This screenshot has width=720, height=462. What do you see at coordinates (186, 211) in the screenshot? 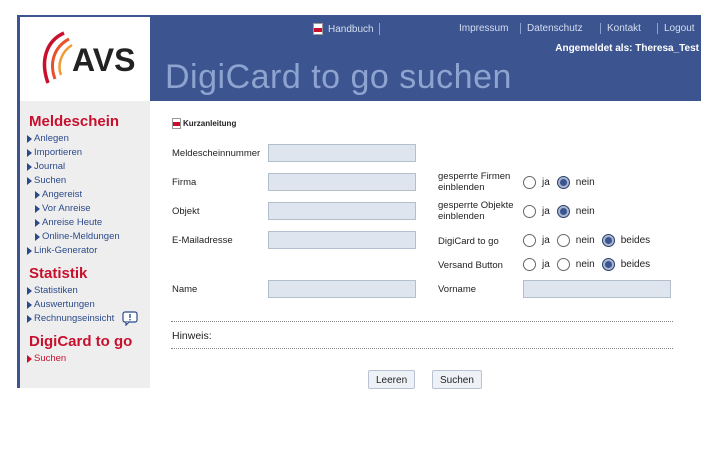
I see `objekt-label: Objekt` at bounding box center [186, 211].